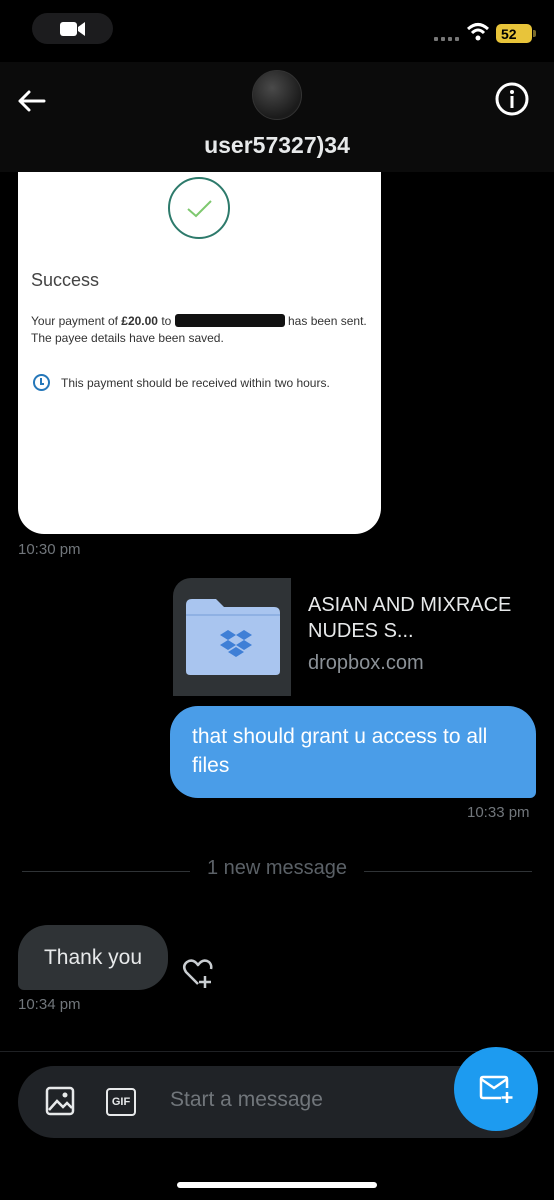 This screenshot has height=1200, width=554. I want to click on home-indicator, so click(277, 1185).